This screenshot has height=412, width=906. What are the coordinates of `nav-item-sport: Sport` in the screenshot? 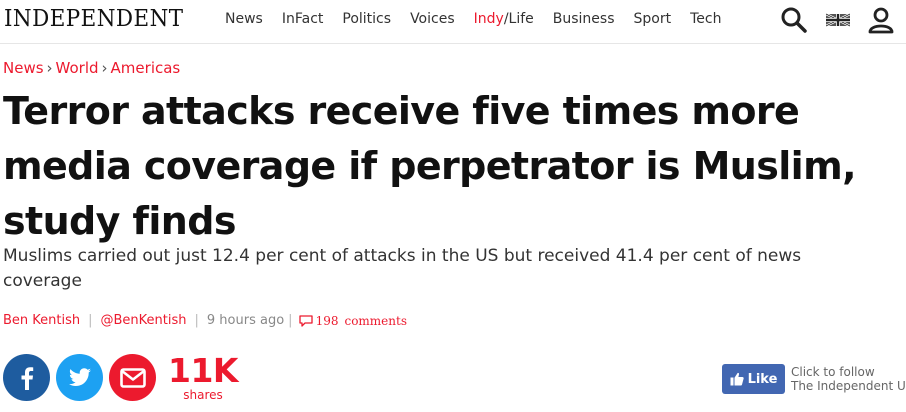 It's located at (653, 19).